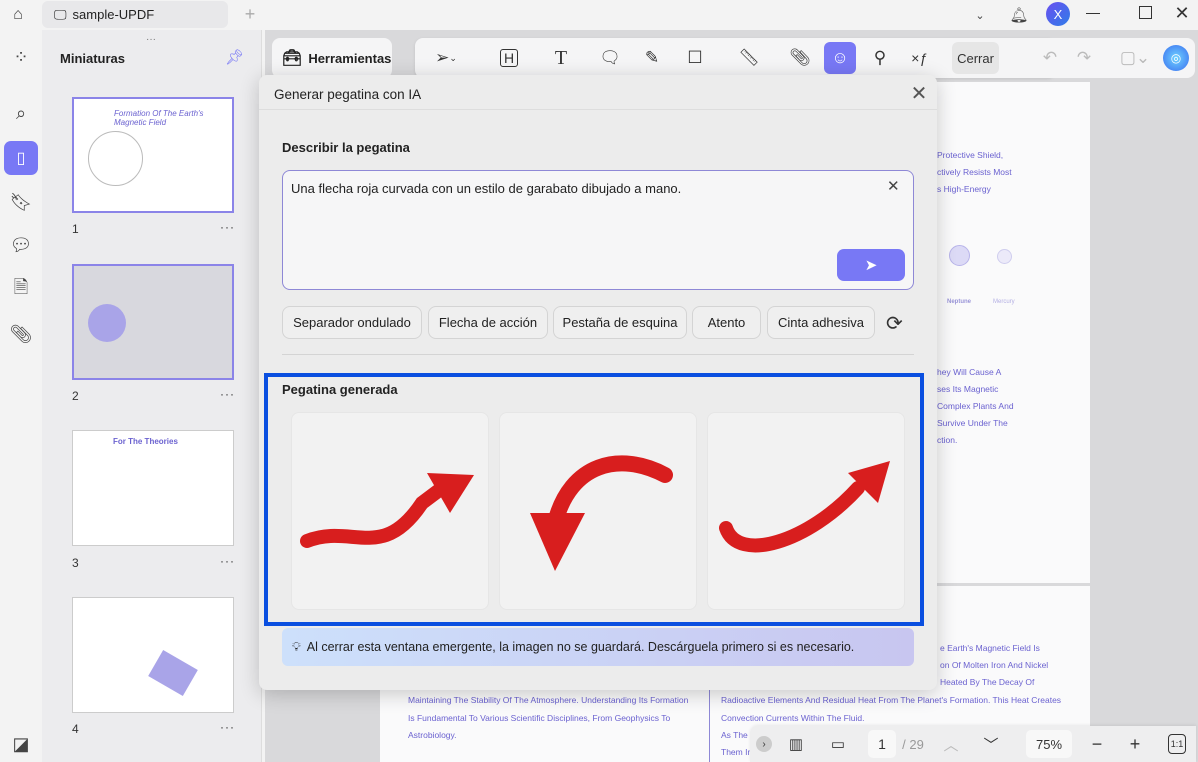 This screenshot has height=762, width=1198. What do you see at coordinates (1004, 256) in the screenshot?
I see `planet-mercury` at bounding box center [1004, 256].